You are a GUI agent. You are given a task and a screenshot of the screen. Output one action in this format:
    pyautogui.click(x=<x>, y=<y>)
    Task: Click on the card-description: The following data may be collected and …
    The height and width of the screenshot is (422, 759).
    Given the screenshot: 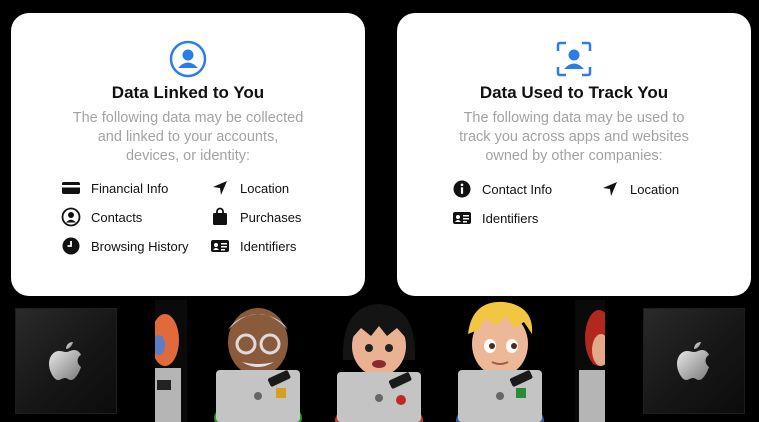 What is the action you would take?
    pyautogui.click(x=188, y=137)
    